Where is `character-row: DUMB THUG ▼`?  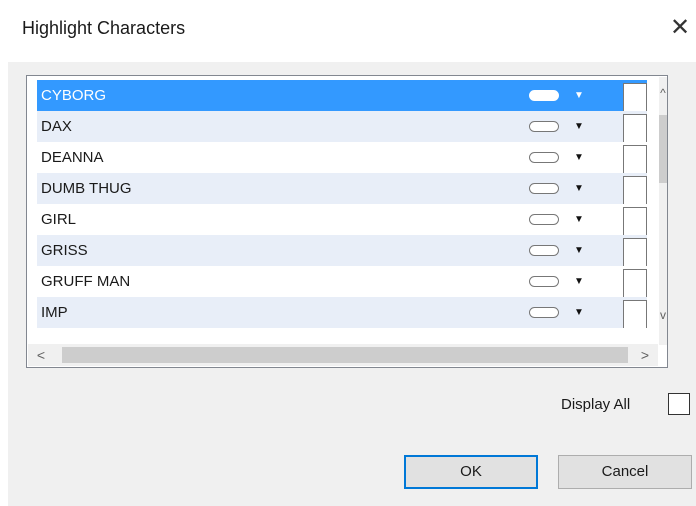 character-row: DUMB THUG ▼ is located at coordinates (342, 188).